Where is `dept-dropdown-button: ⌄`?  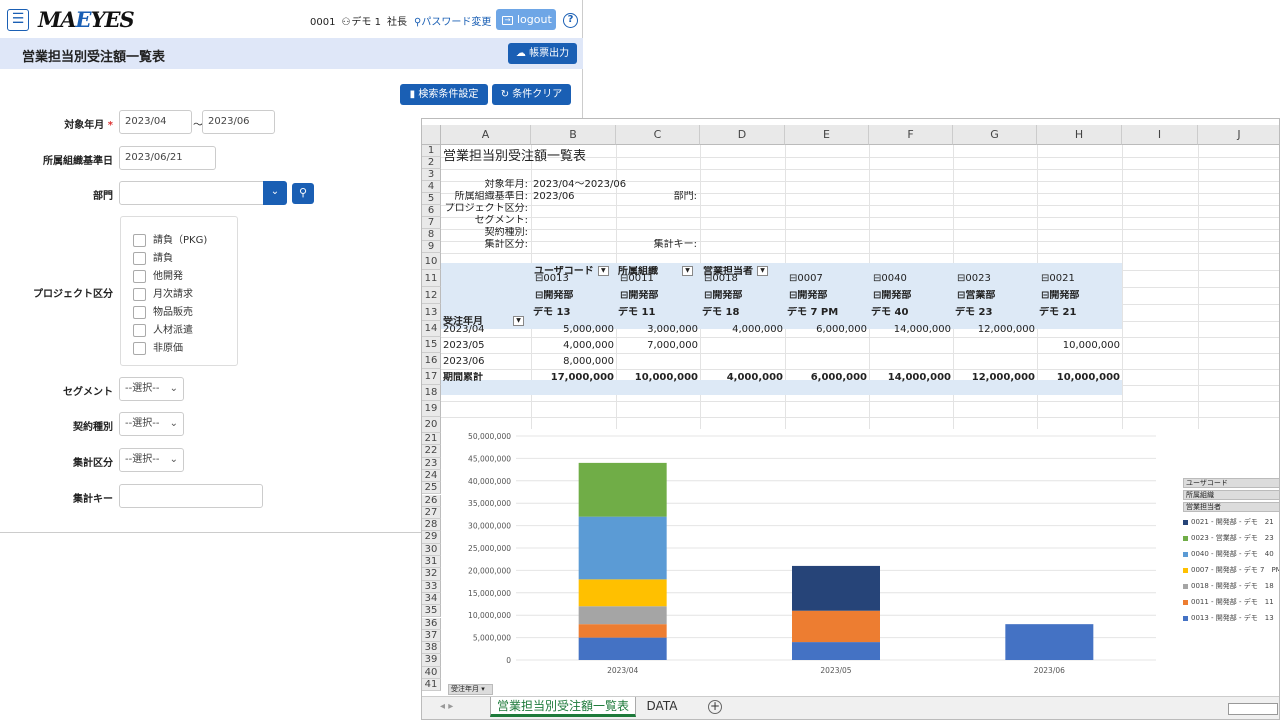 dept-dropdown-button: ⌄ is located at coordinates (275, 193).